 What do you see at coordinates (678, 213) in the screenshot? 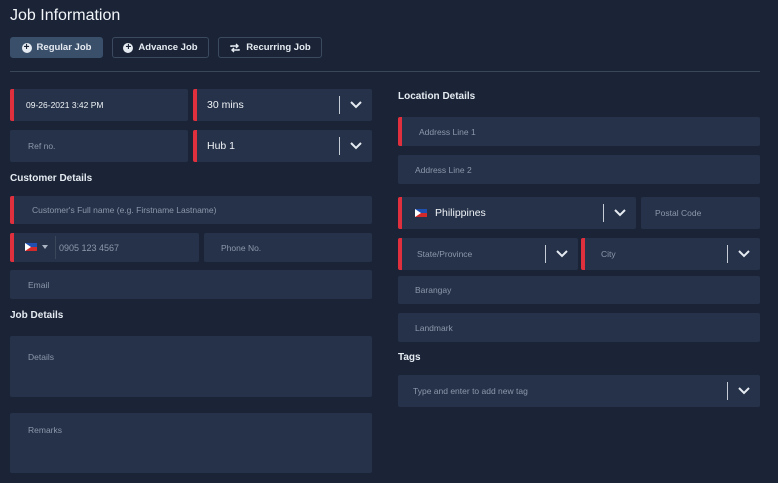
I see `postal-code-placeholder: Postal Code` at bounding box center [678, 213].